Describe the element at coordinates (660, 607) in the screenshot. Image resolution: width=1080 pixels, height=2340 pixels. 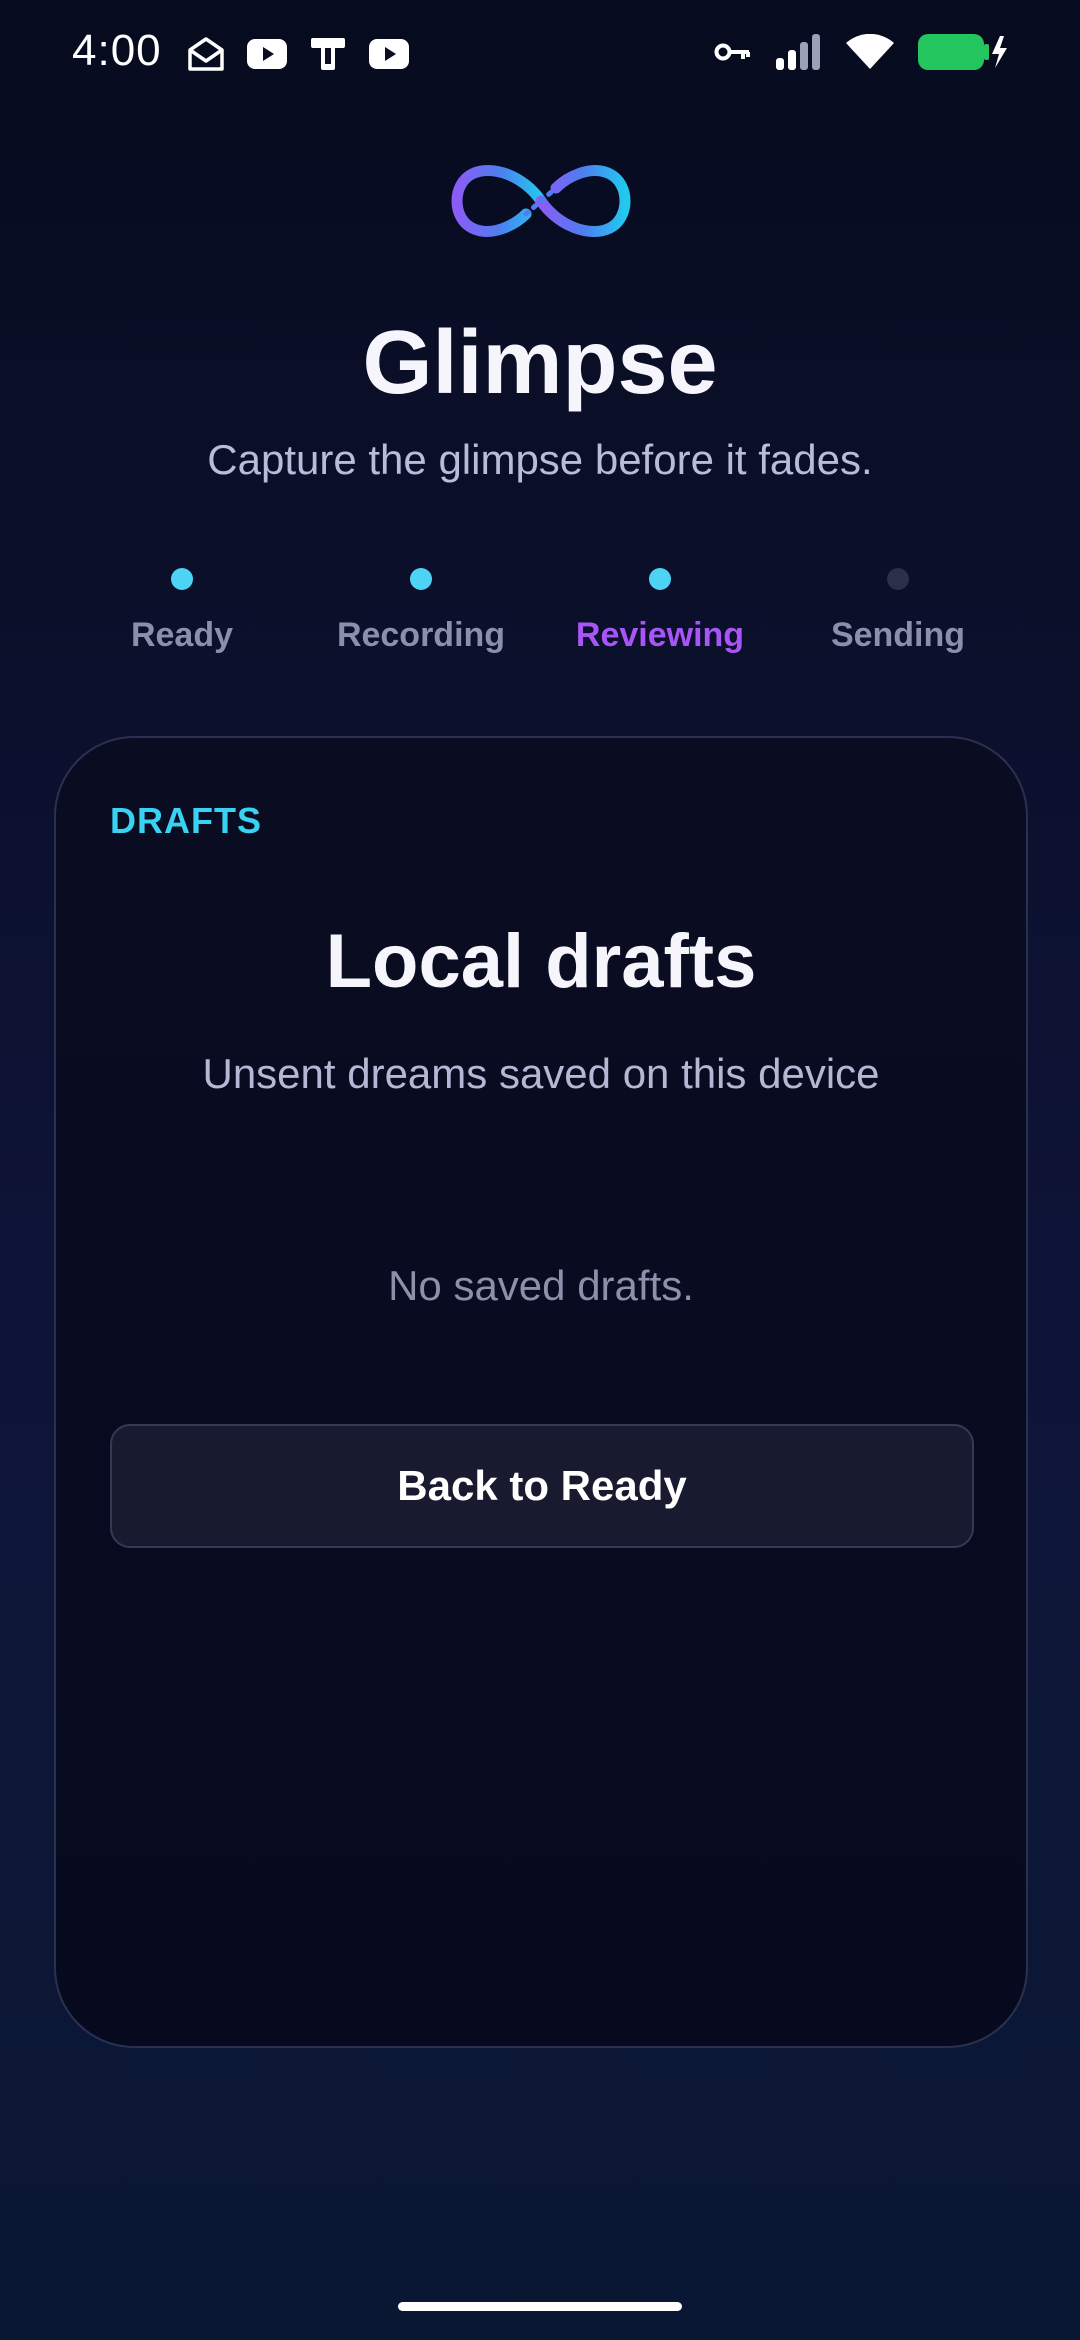
I see `step-reviewing: Reviewing` at that location.